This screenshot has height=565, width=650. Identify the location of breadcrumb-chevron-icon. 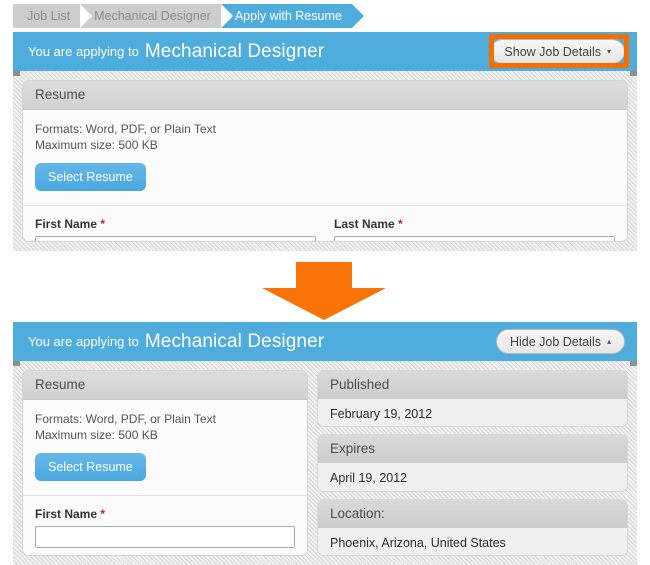
(357, 16).